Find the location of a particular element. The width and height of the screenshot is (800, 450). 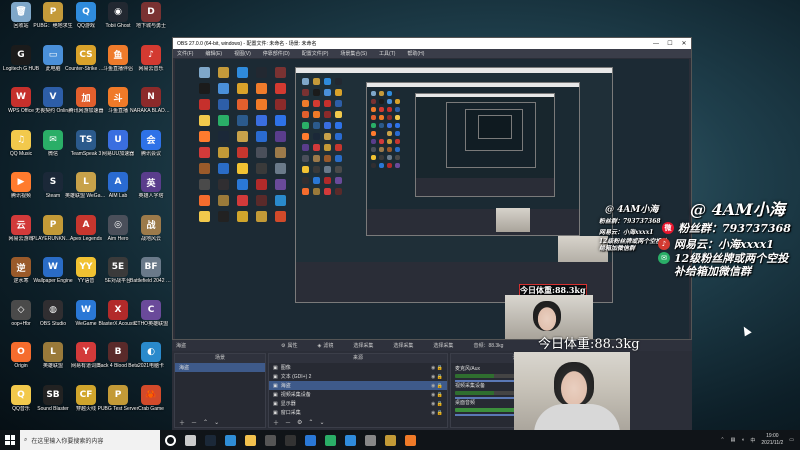

start-button is located at coordinates (10, 440).